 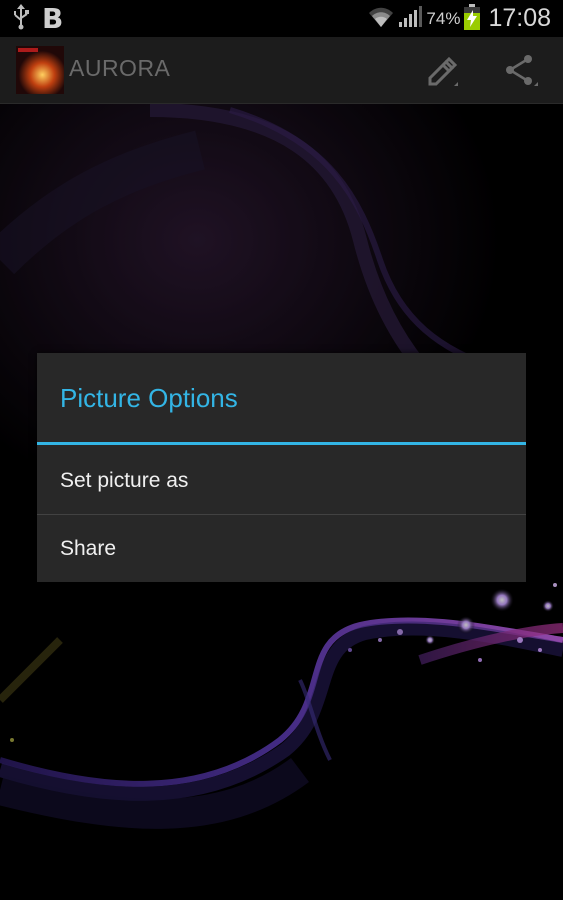 I want to click on share-button, so click(x=520, y=70).